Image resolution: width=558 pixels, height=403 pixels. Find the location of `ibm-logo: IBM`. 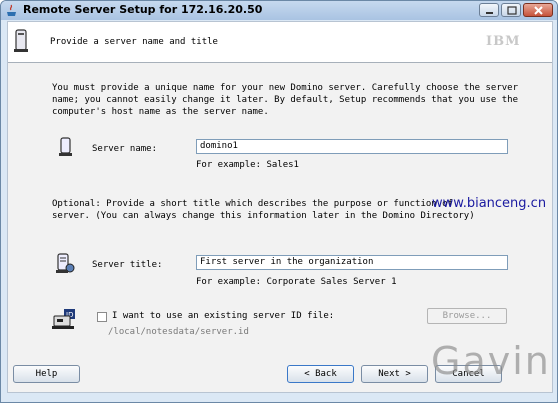

ibm-logo: IBM is located at coordinates (503, 41).